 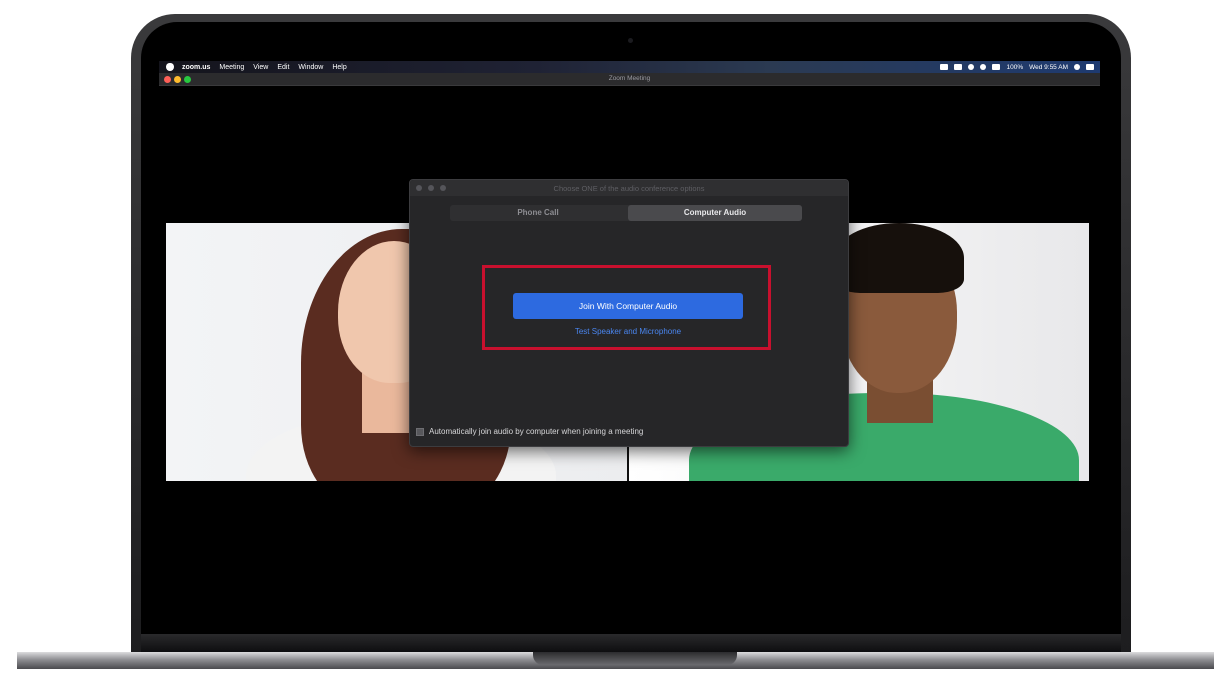 I want to click on wifi-icon, so click(x=983, y=67).